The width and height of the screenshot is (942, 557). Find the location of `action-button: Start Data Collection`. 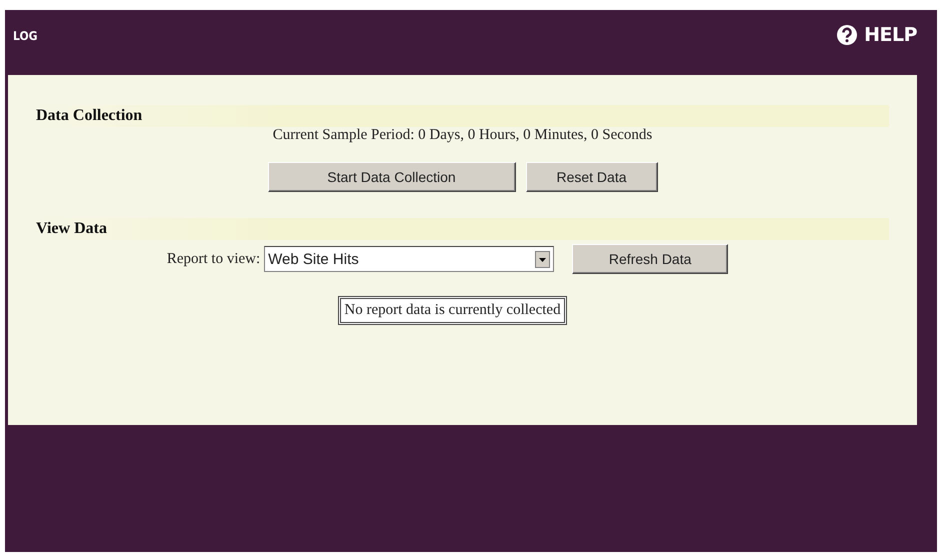

action-button: Start Data Collection is located at coordinates (392, 177).